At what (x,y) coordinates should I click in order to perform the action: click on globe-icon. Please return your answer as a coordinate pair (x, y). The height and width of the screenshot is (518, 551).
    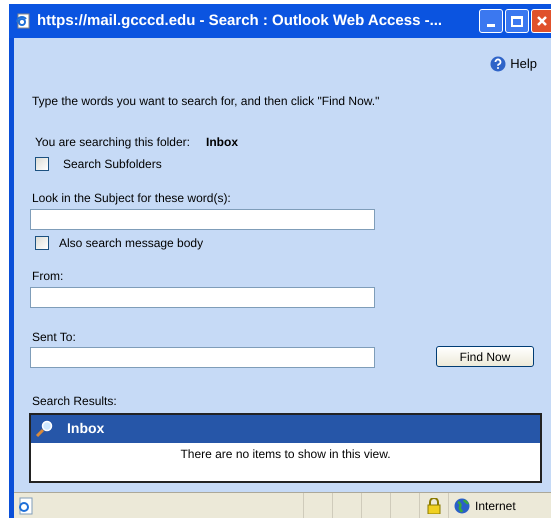
    Looking at the image, I should click on (462, 506).